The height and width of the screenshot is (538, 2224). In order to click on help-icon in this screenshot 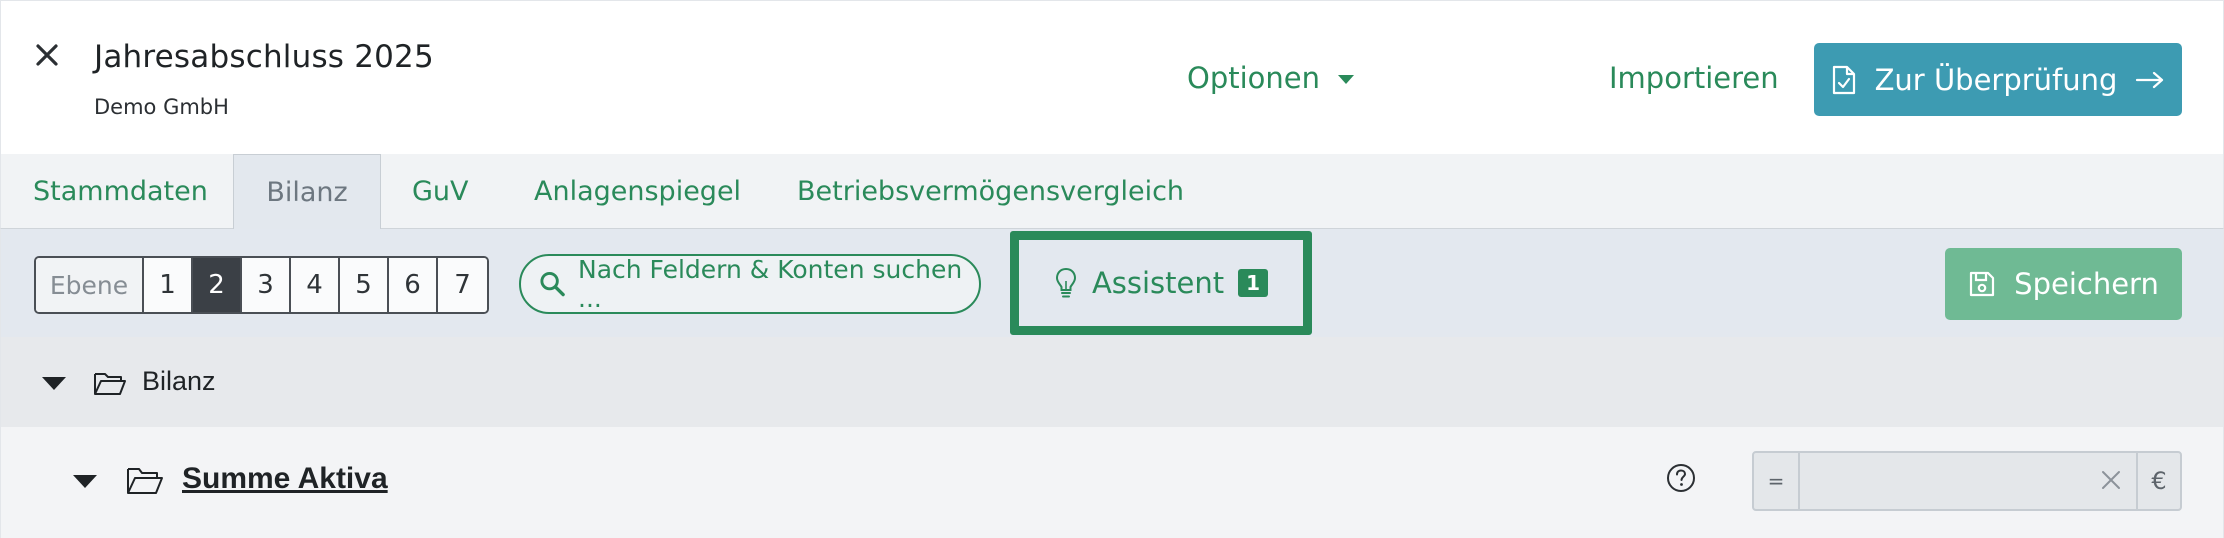, I will do `click(1681, 478)`.